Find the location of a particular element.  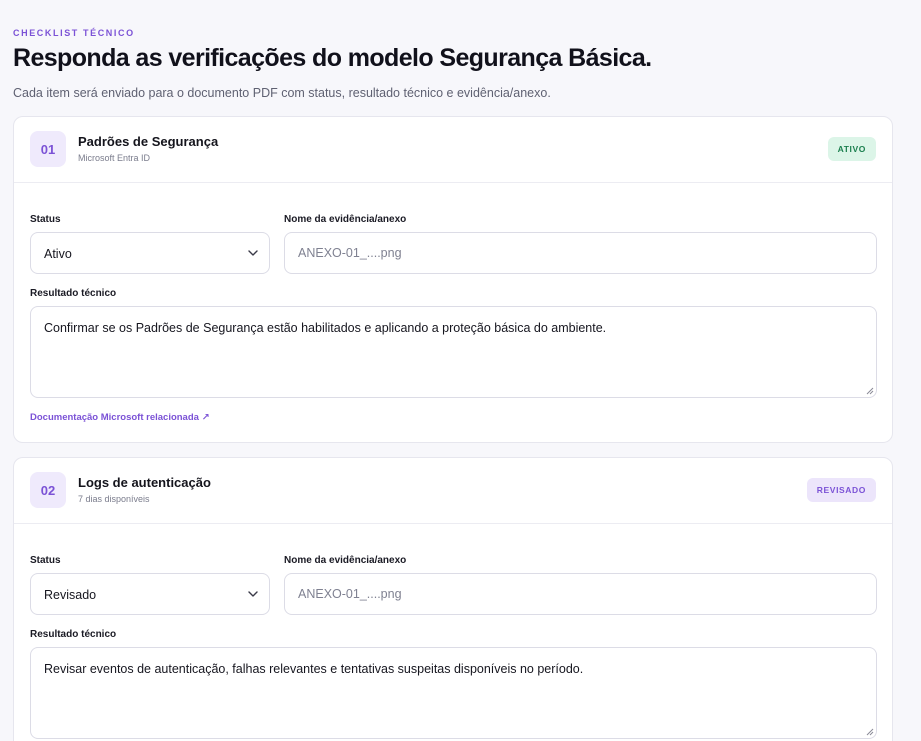

status-select: Ativo is located at coordinates (150, 253).